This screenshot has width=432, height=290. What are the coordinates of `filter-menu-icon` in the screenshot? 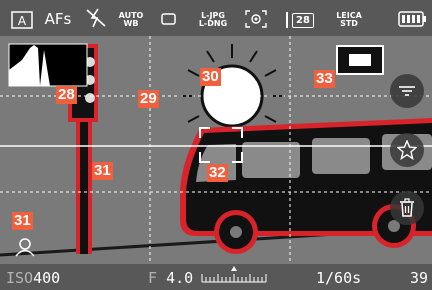 It's located at (407, 91).